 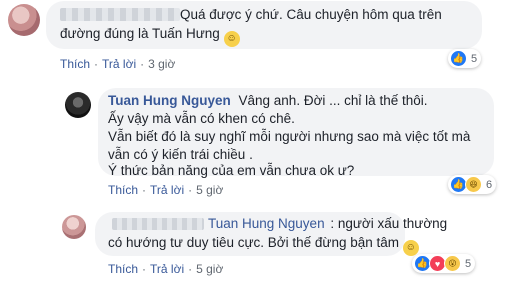 I want to click on reaction-summary: 👍 😆 6, so click(x=472, y=184).